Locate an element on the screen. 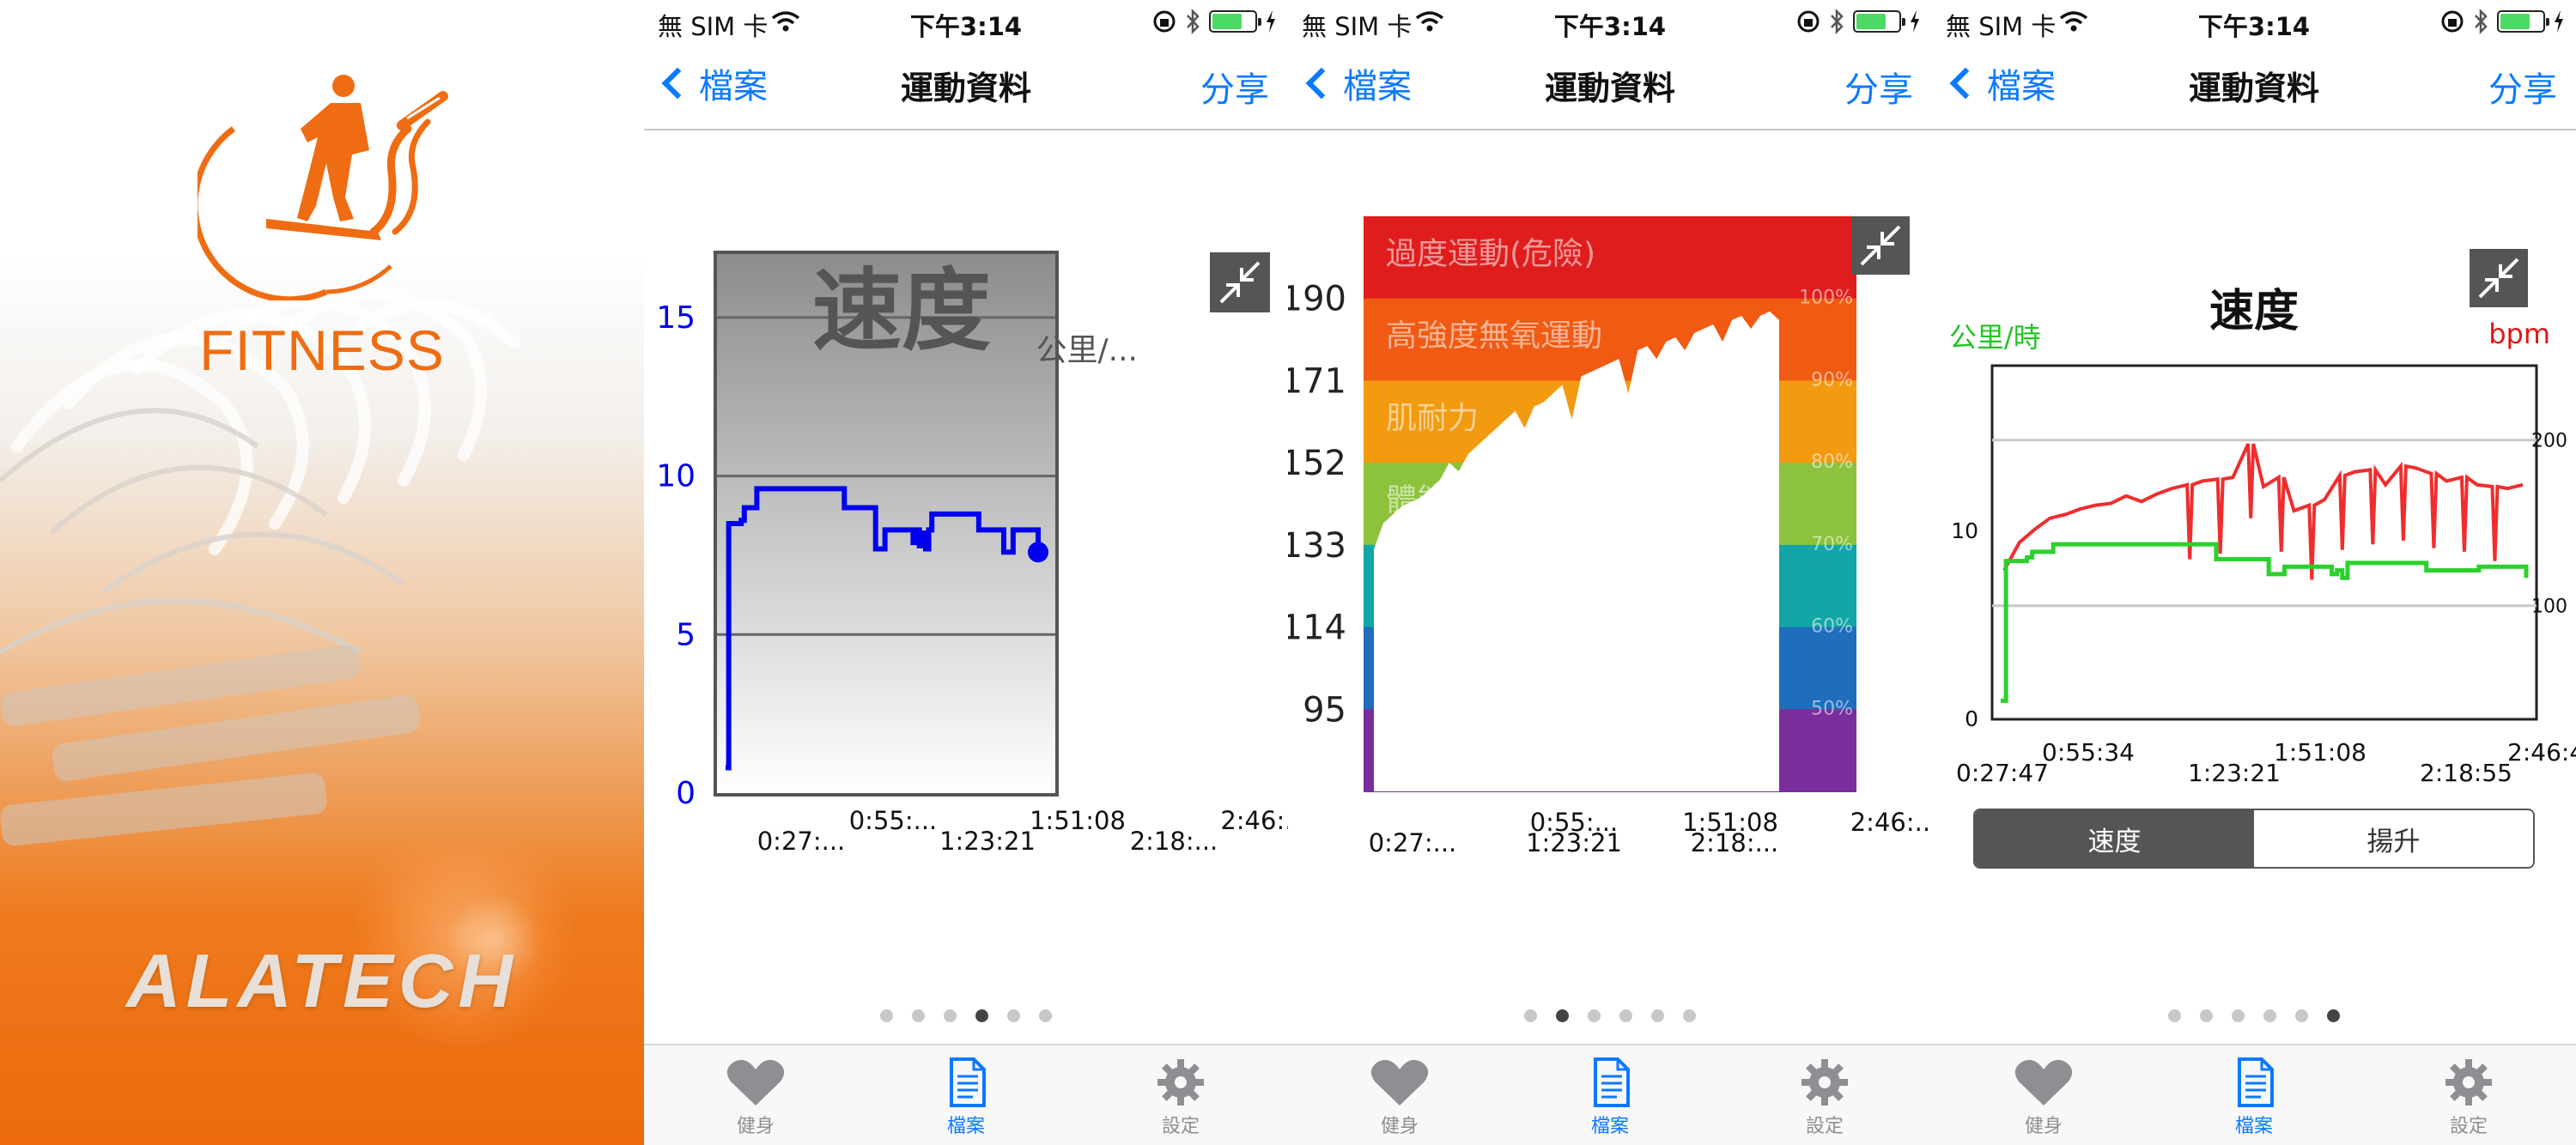 The height and width of the screenshot is (1145, 2576). zone-percent-label: 90% is located at coordinates (1832, 380).